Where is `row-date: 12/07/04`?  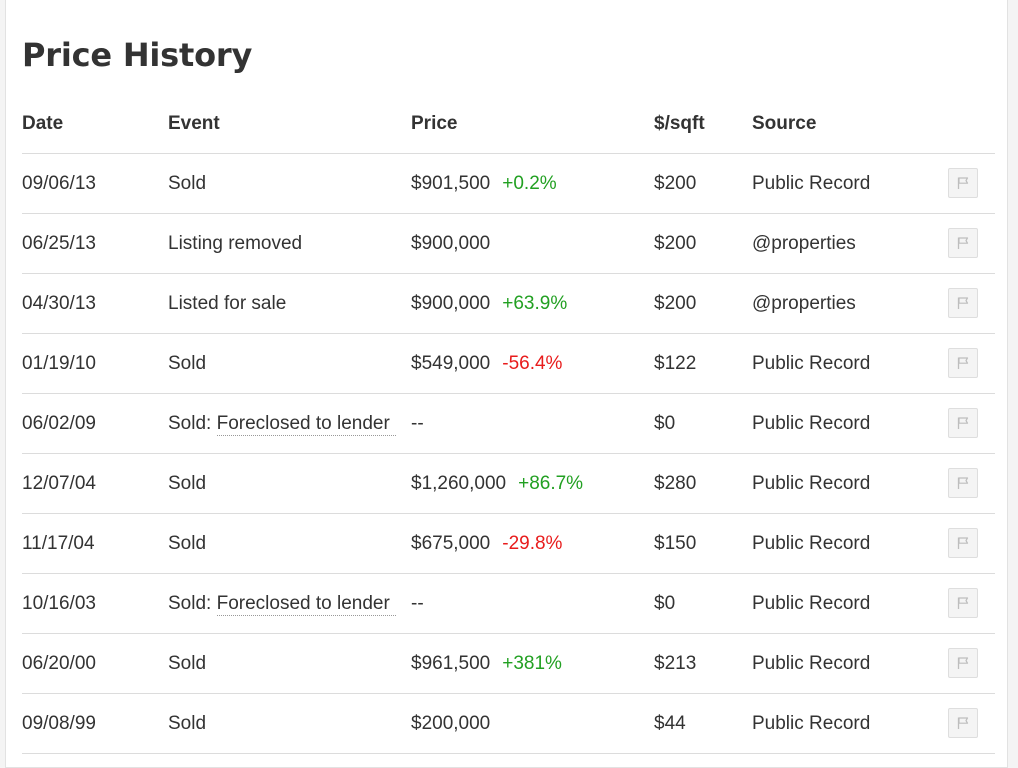 row-date: 12/07/04 is located at coordinates (59, 483).